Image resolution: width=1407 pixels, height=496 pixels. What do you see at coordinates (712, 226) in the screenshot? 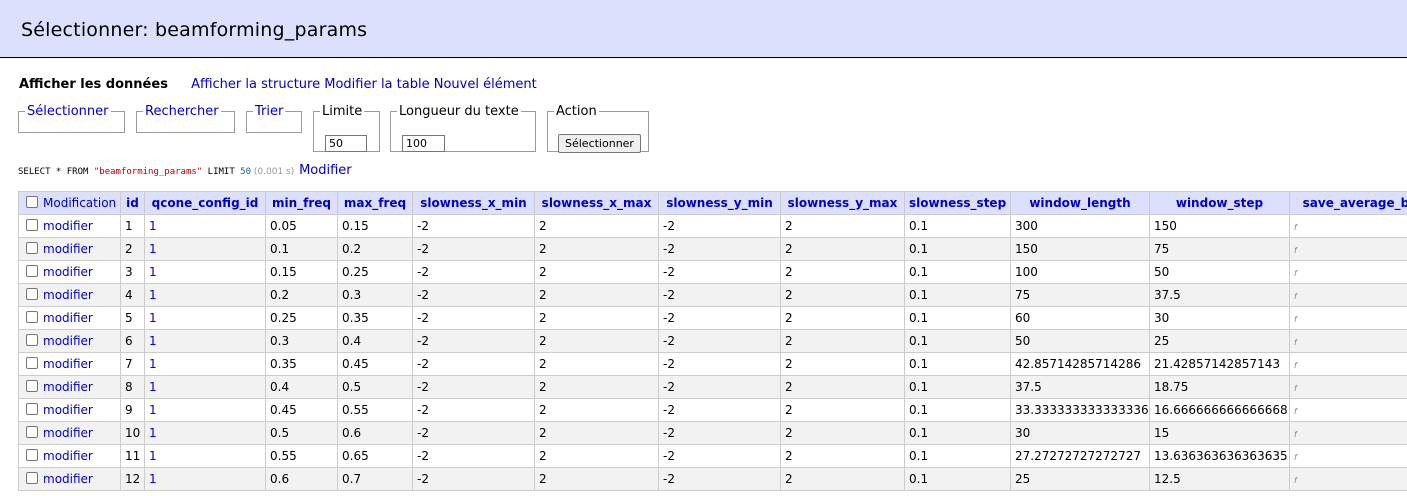
I see `table-row: modifier 1 1 0.05 0.15 -2 2 -2 2 0.1 300 150 f` at bounding box center [712, 226].